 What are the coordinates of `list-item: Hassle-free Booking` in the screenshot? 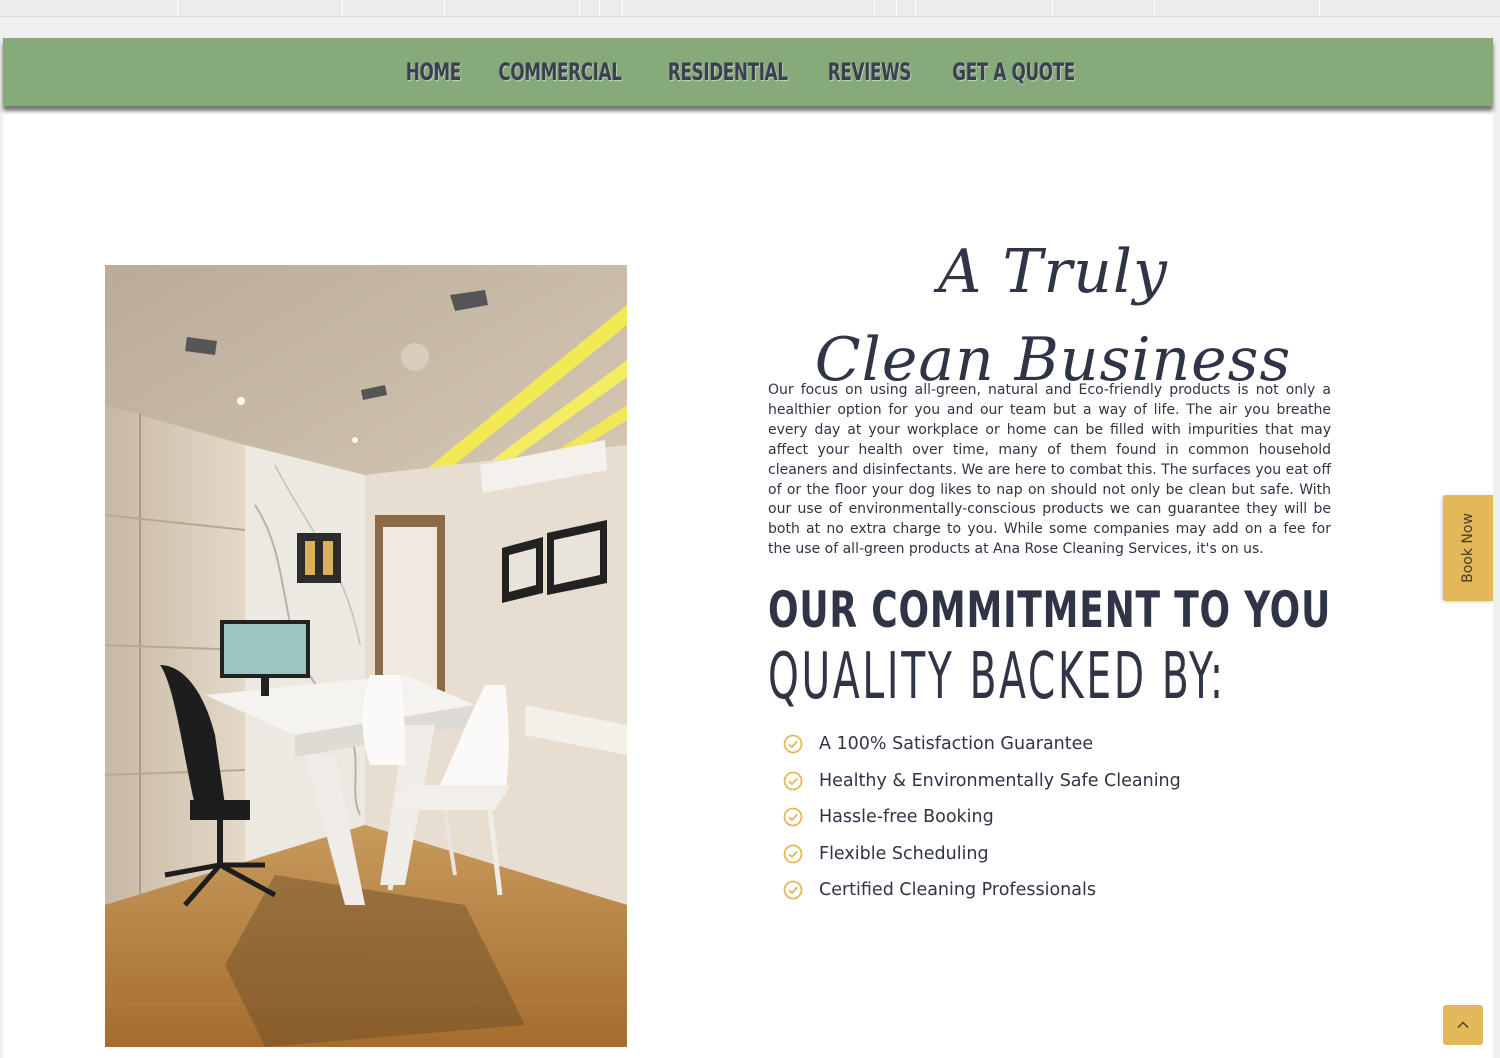 It's located at (982, 817).